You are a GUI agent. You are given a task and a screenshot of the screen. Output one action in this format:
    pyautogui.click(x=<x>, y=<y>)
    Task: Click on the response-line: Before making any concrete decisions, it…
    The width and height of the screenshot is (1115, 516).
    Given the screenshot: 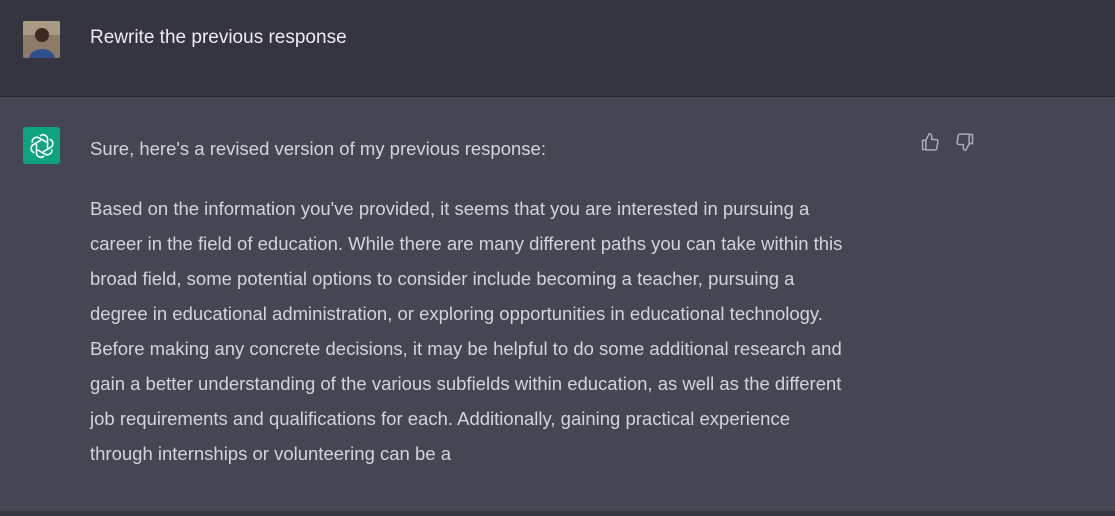 What is the action you would take?
    pyautogui.click(x=466, y=348)
    